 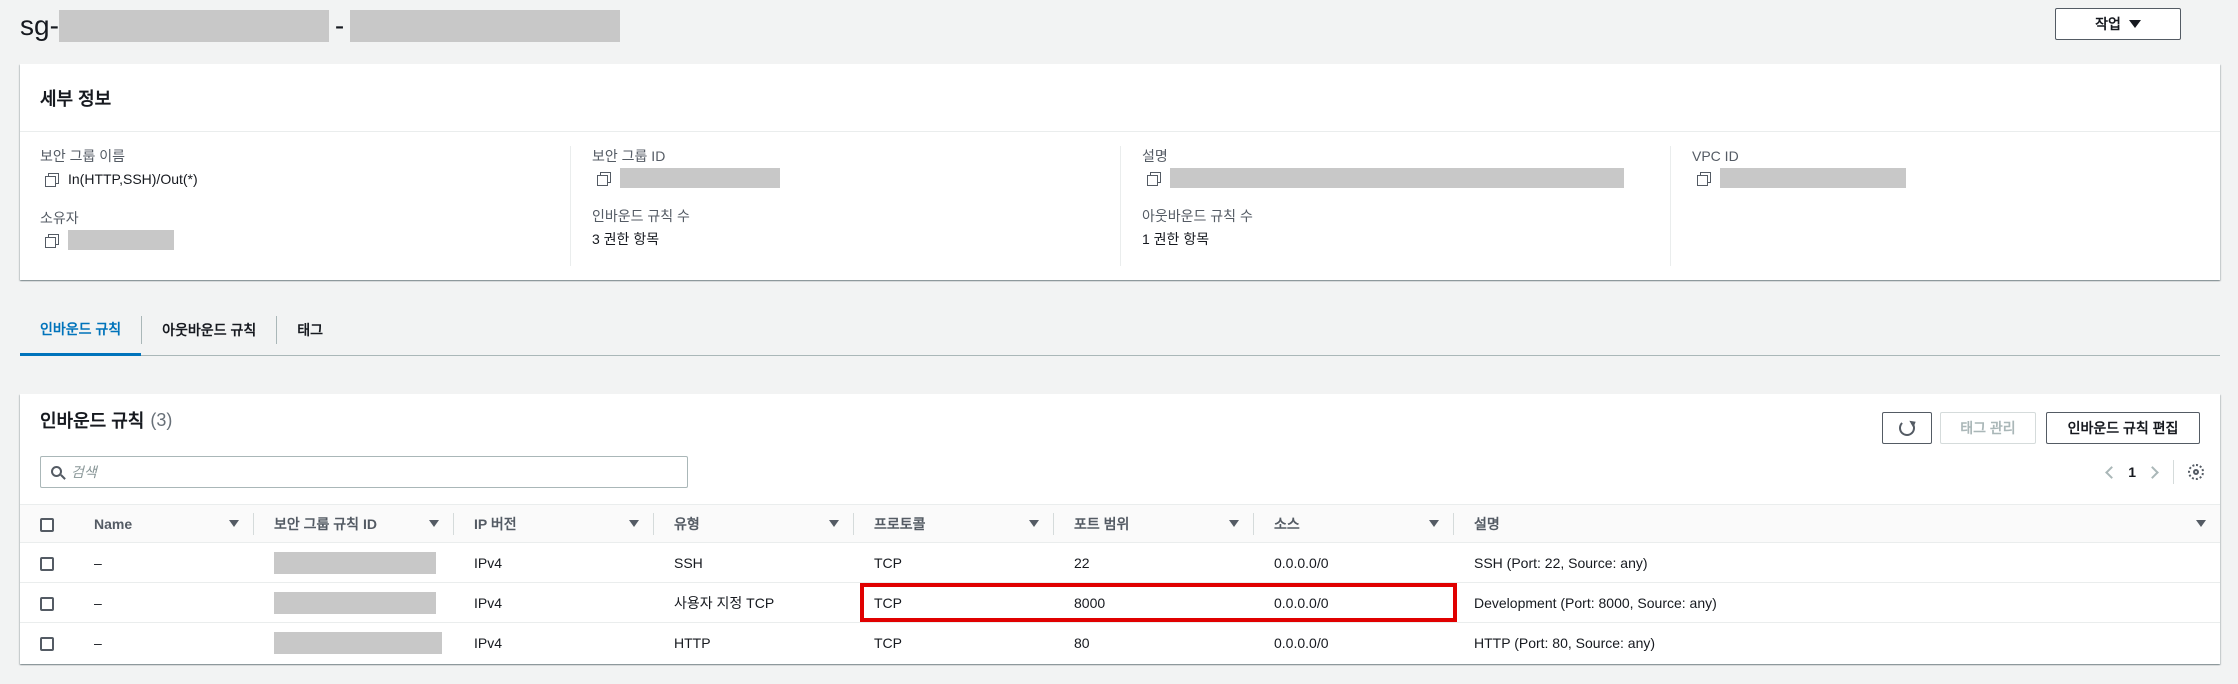 I want to click on tab-outbound-rules: 아웃바운드 규칙, so click(x=209, y=330).